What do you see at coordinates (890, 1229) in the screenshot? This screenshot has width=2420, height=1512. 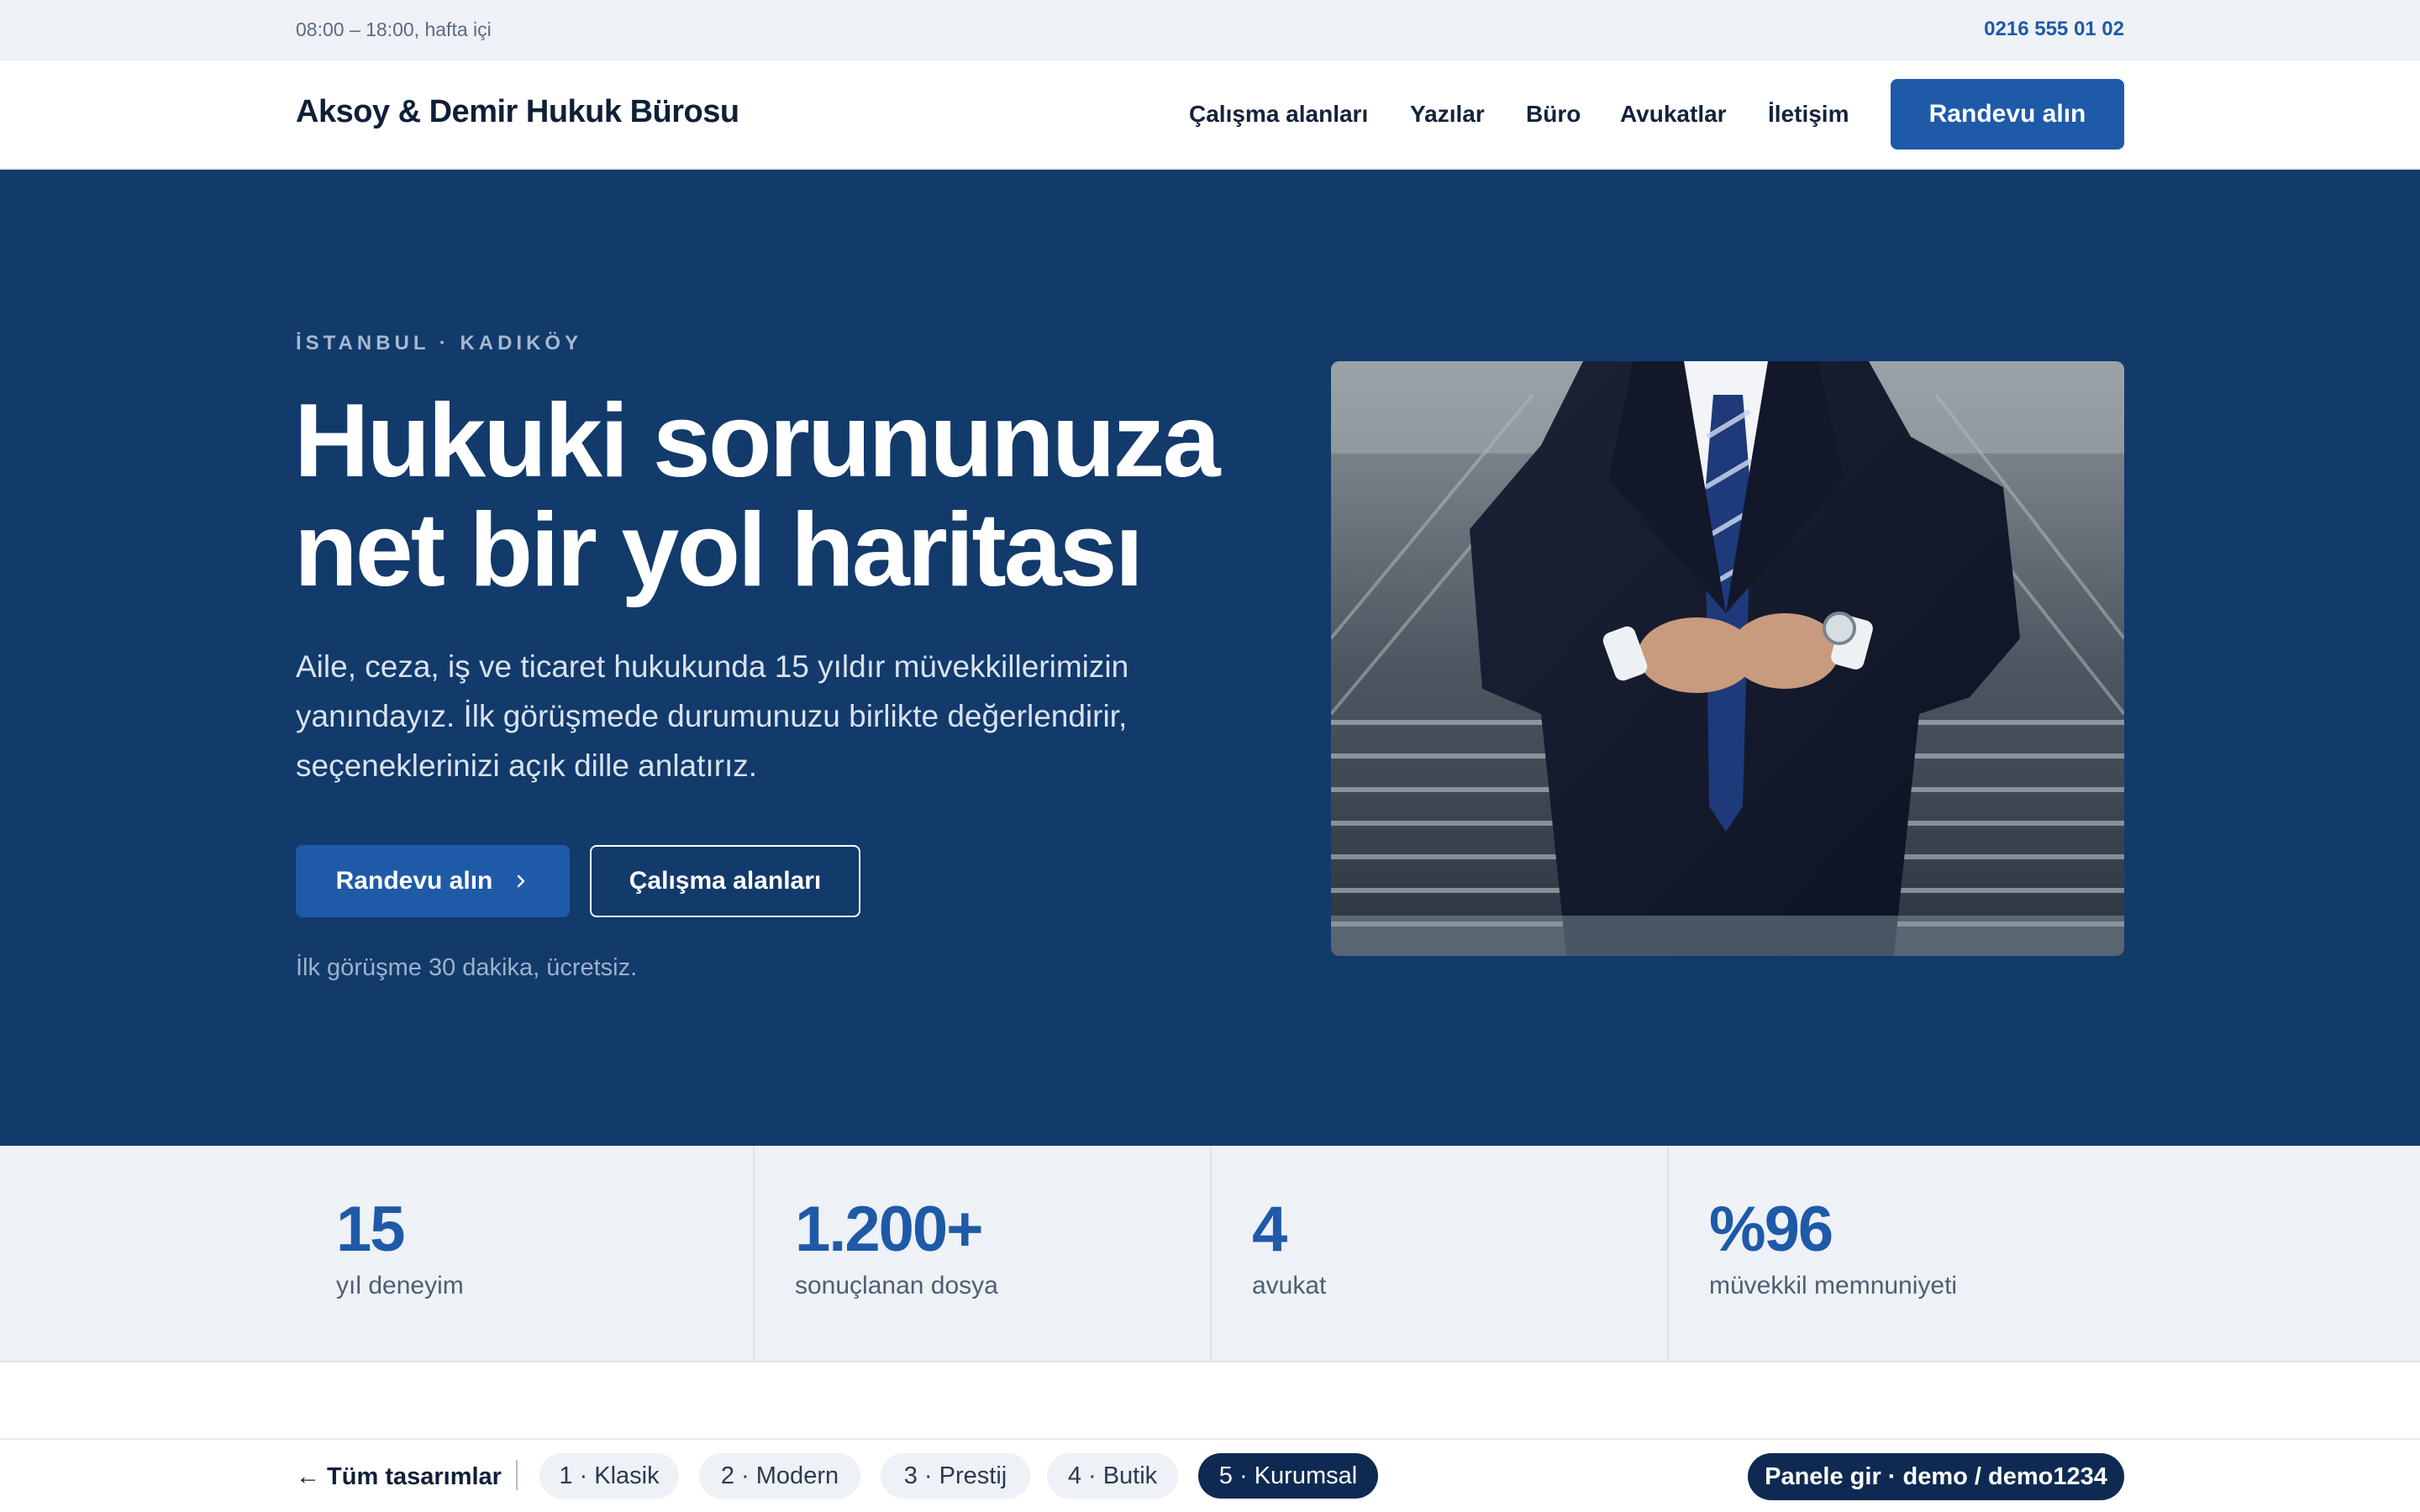 I see `stat-value: 1.200+` at bounding box center [890, 1229].